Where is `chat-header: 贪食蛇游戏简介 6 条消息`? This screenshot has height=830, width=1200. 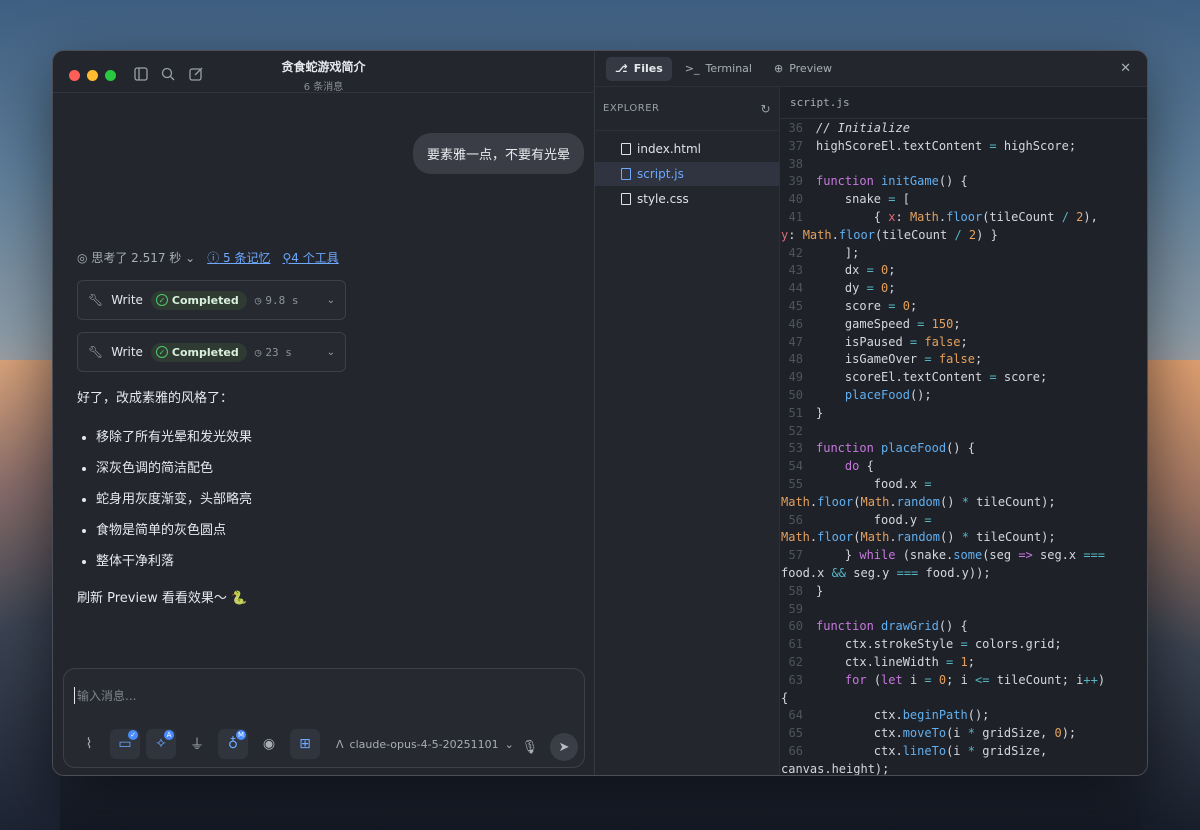
chat-header: 贪食蛇游戏简介 6 条消息 is located at coordinates (323, 72).